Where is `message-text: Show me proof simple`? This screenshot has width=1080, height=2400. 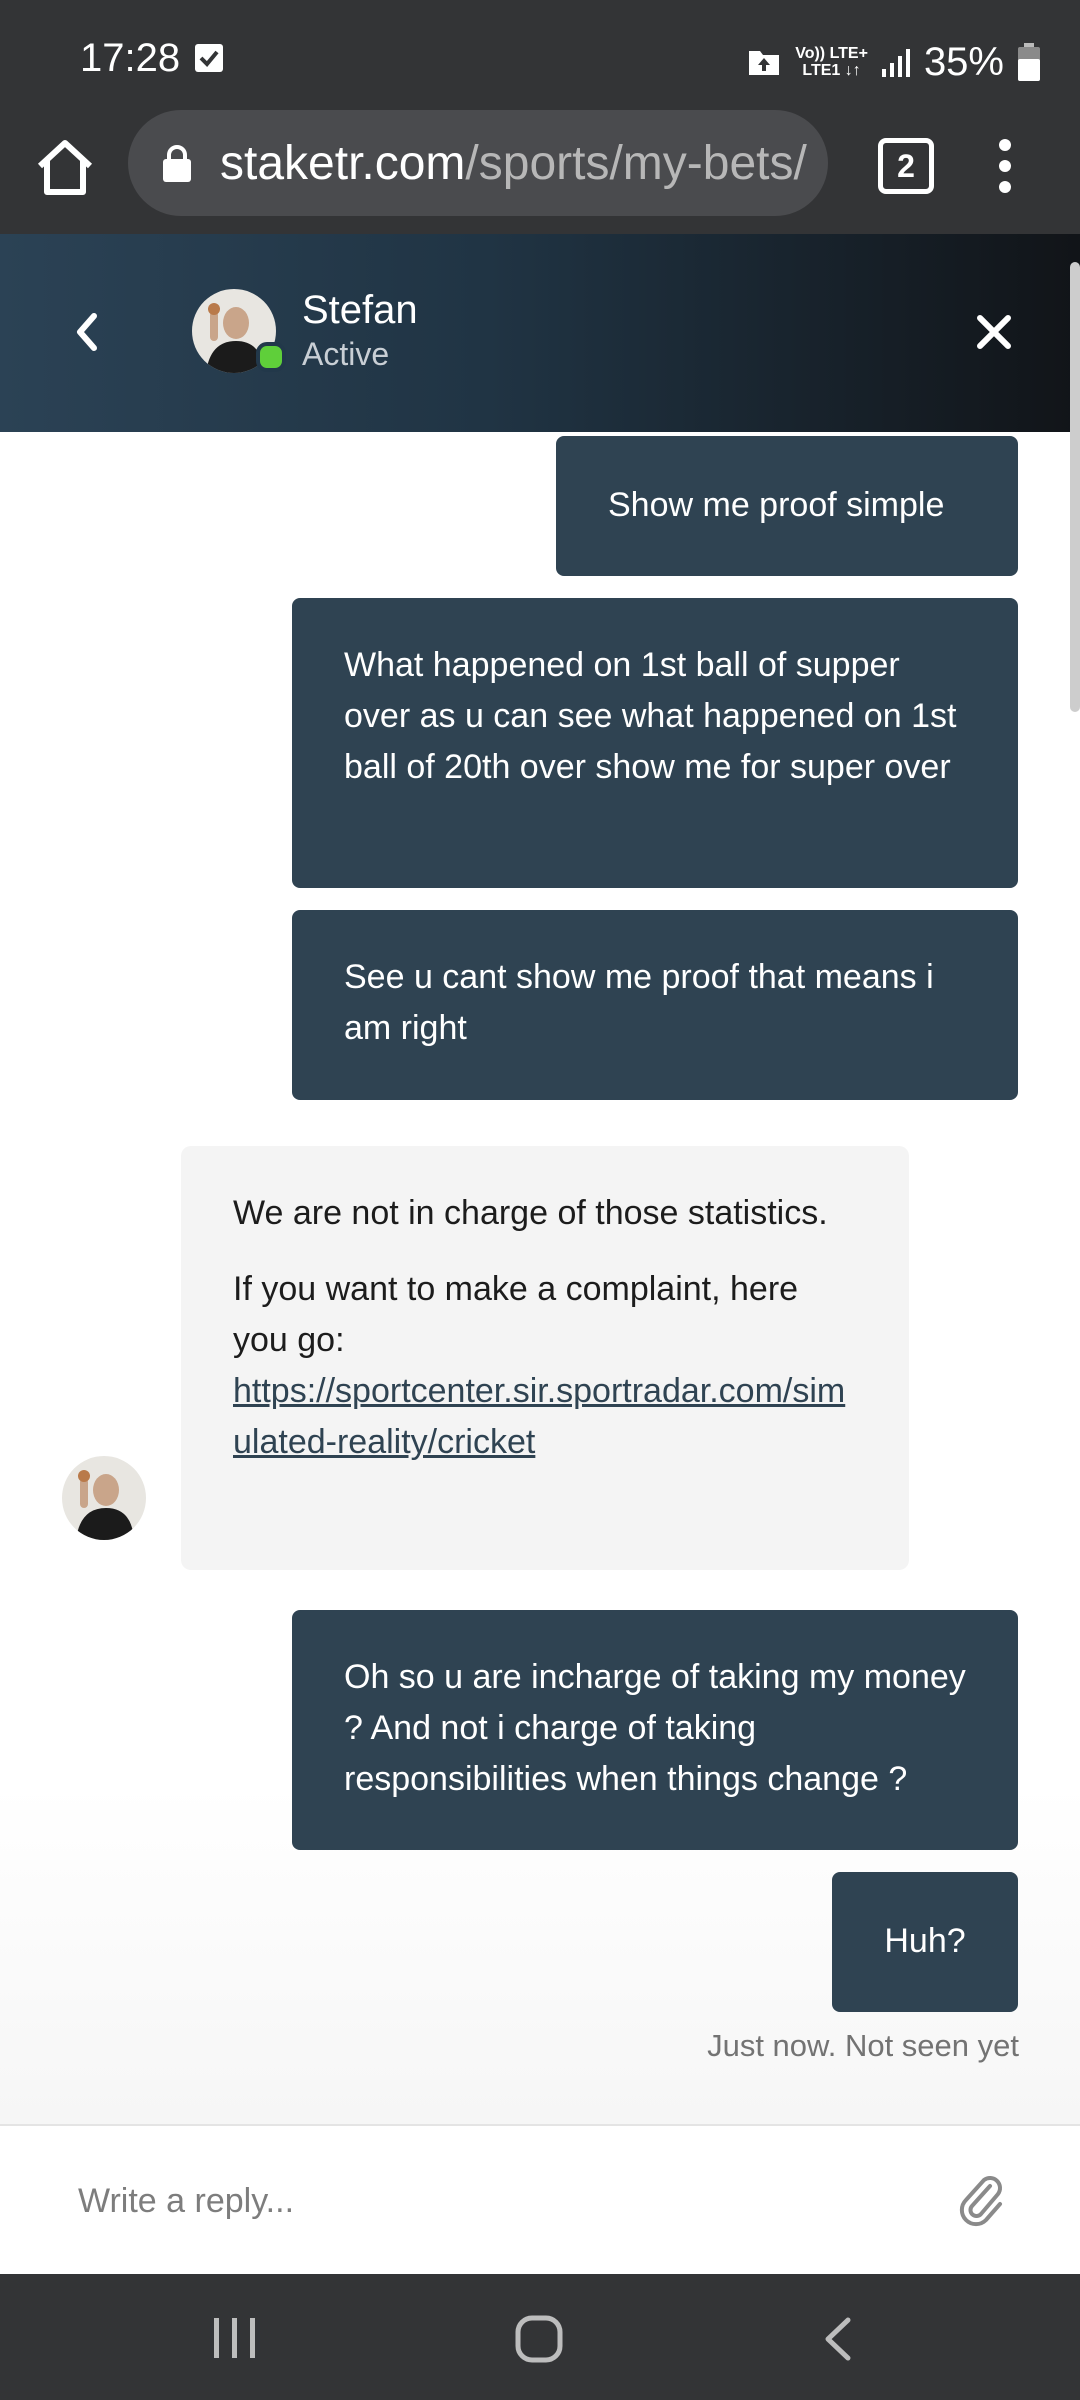 message-text: Show me proof simple is located at coordinates (776, 505).